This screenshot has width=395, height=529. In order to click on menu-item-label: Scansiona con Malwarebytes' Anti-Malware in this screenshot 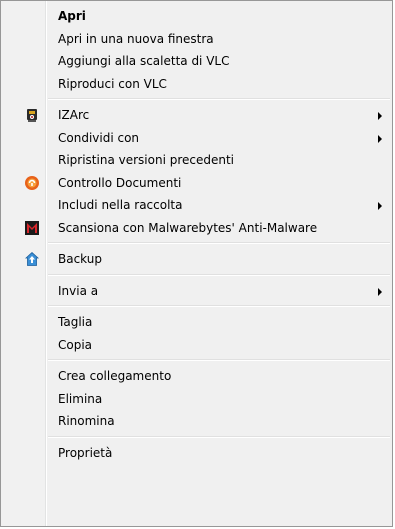, I will do `click(188, 227)`.